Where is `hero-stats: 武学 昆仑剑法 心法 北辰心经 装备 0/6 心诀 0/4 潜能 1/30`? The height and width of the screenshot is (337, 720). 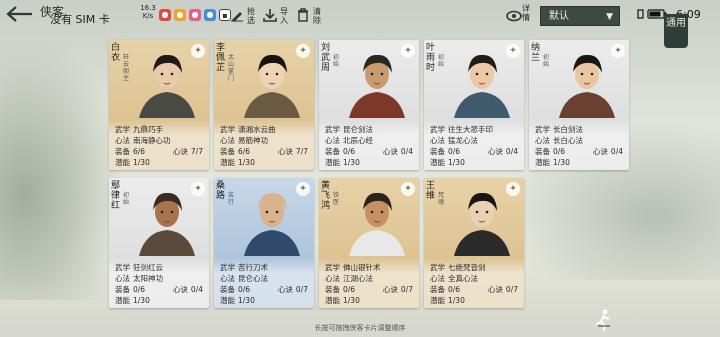
hero-stats: 武学 昆仑剑法 心法 北辰心经 装备 0/6 心诀 0/4 潜能 1/30 is located at coordinates (369, 145).